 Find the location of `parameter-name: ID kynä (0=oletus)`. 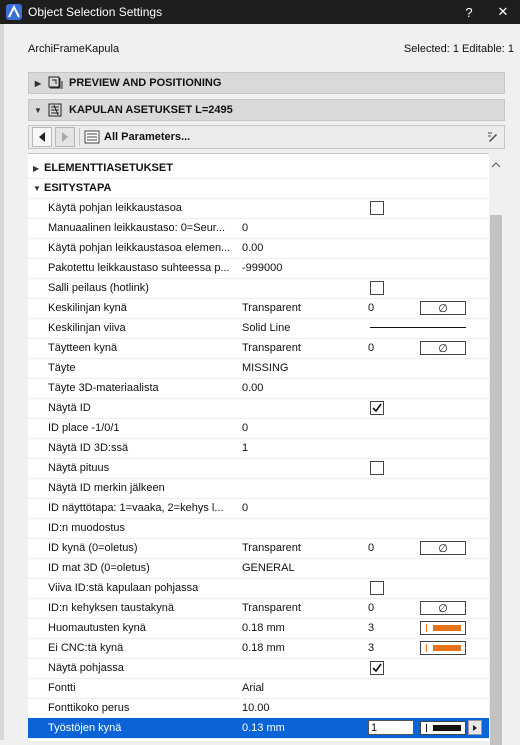

parameter-name: ID kynä (0=oletus) is located at coordinates (93, 548).